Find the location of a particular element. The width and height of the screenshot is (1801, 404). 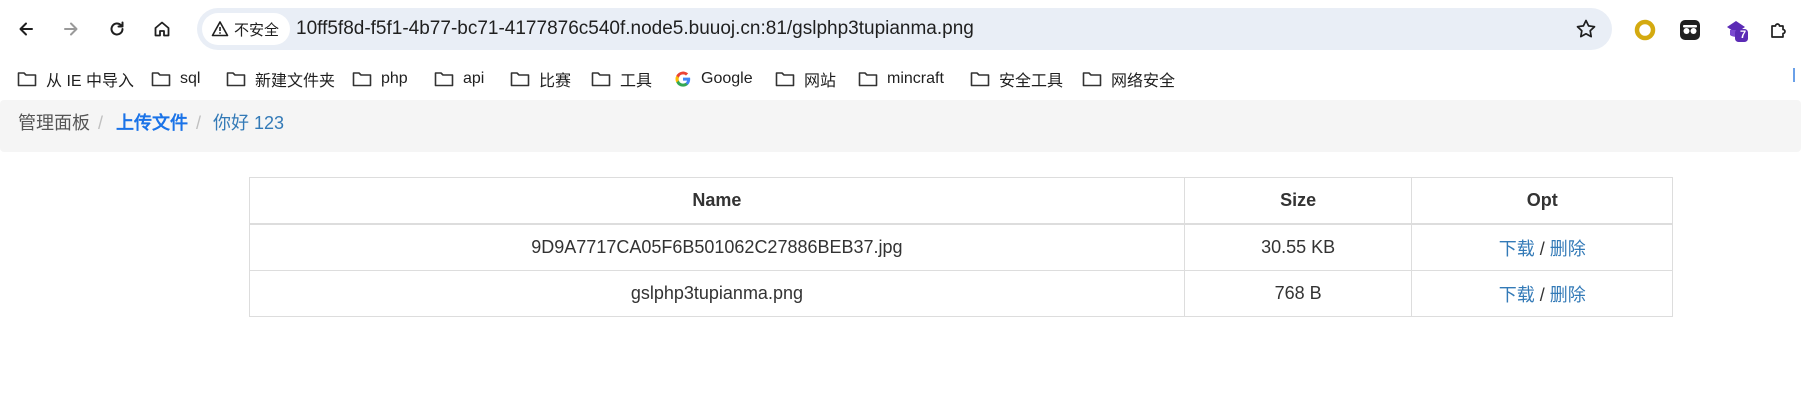

bookmark-label: sql is located at coordinates (190, 78).